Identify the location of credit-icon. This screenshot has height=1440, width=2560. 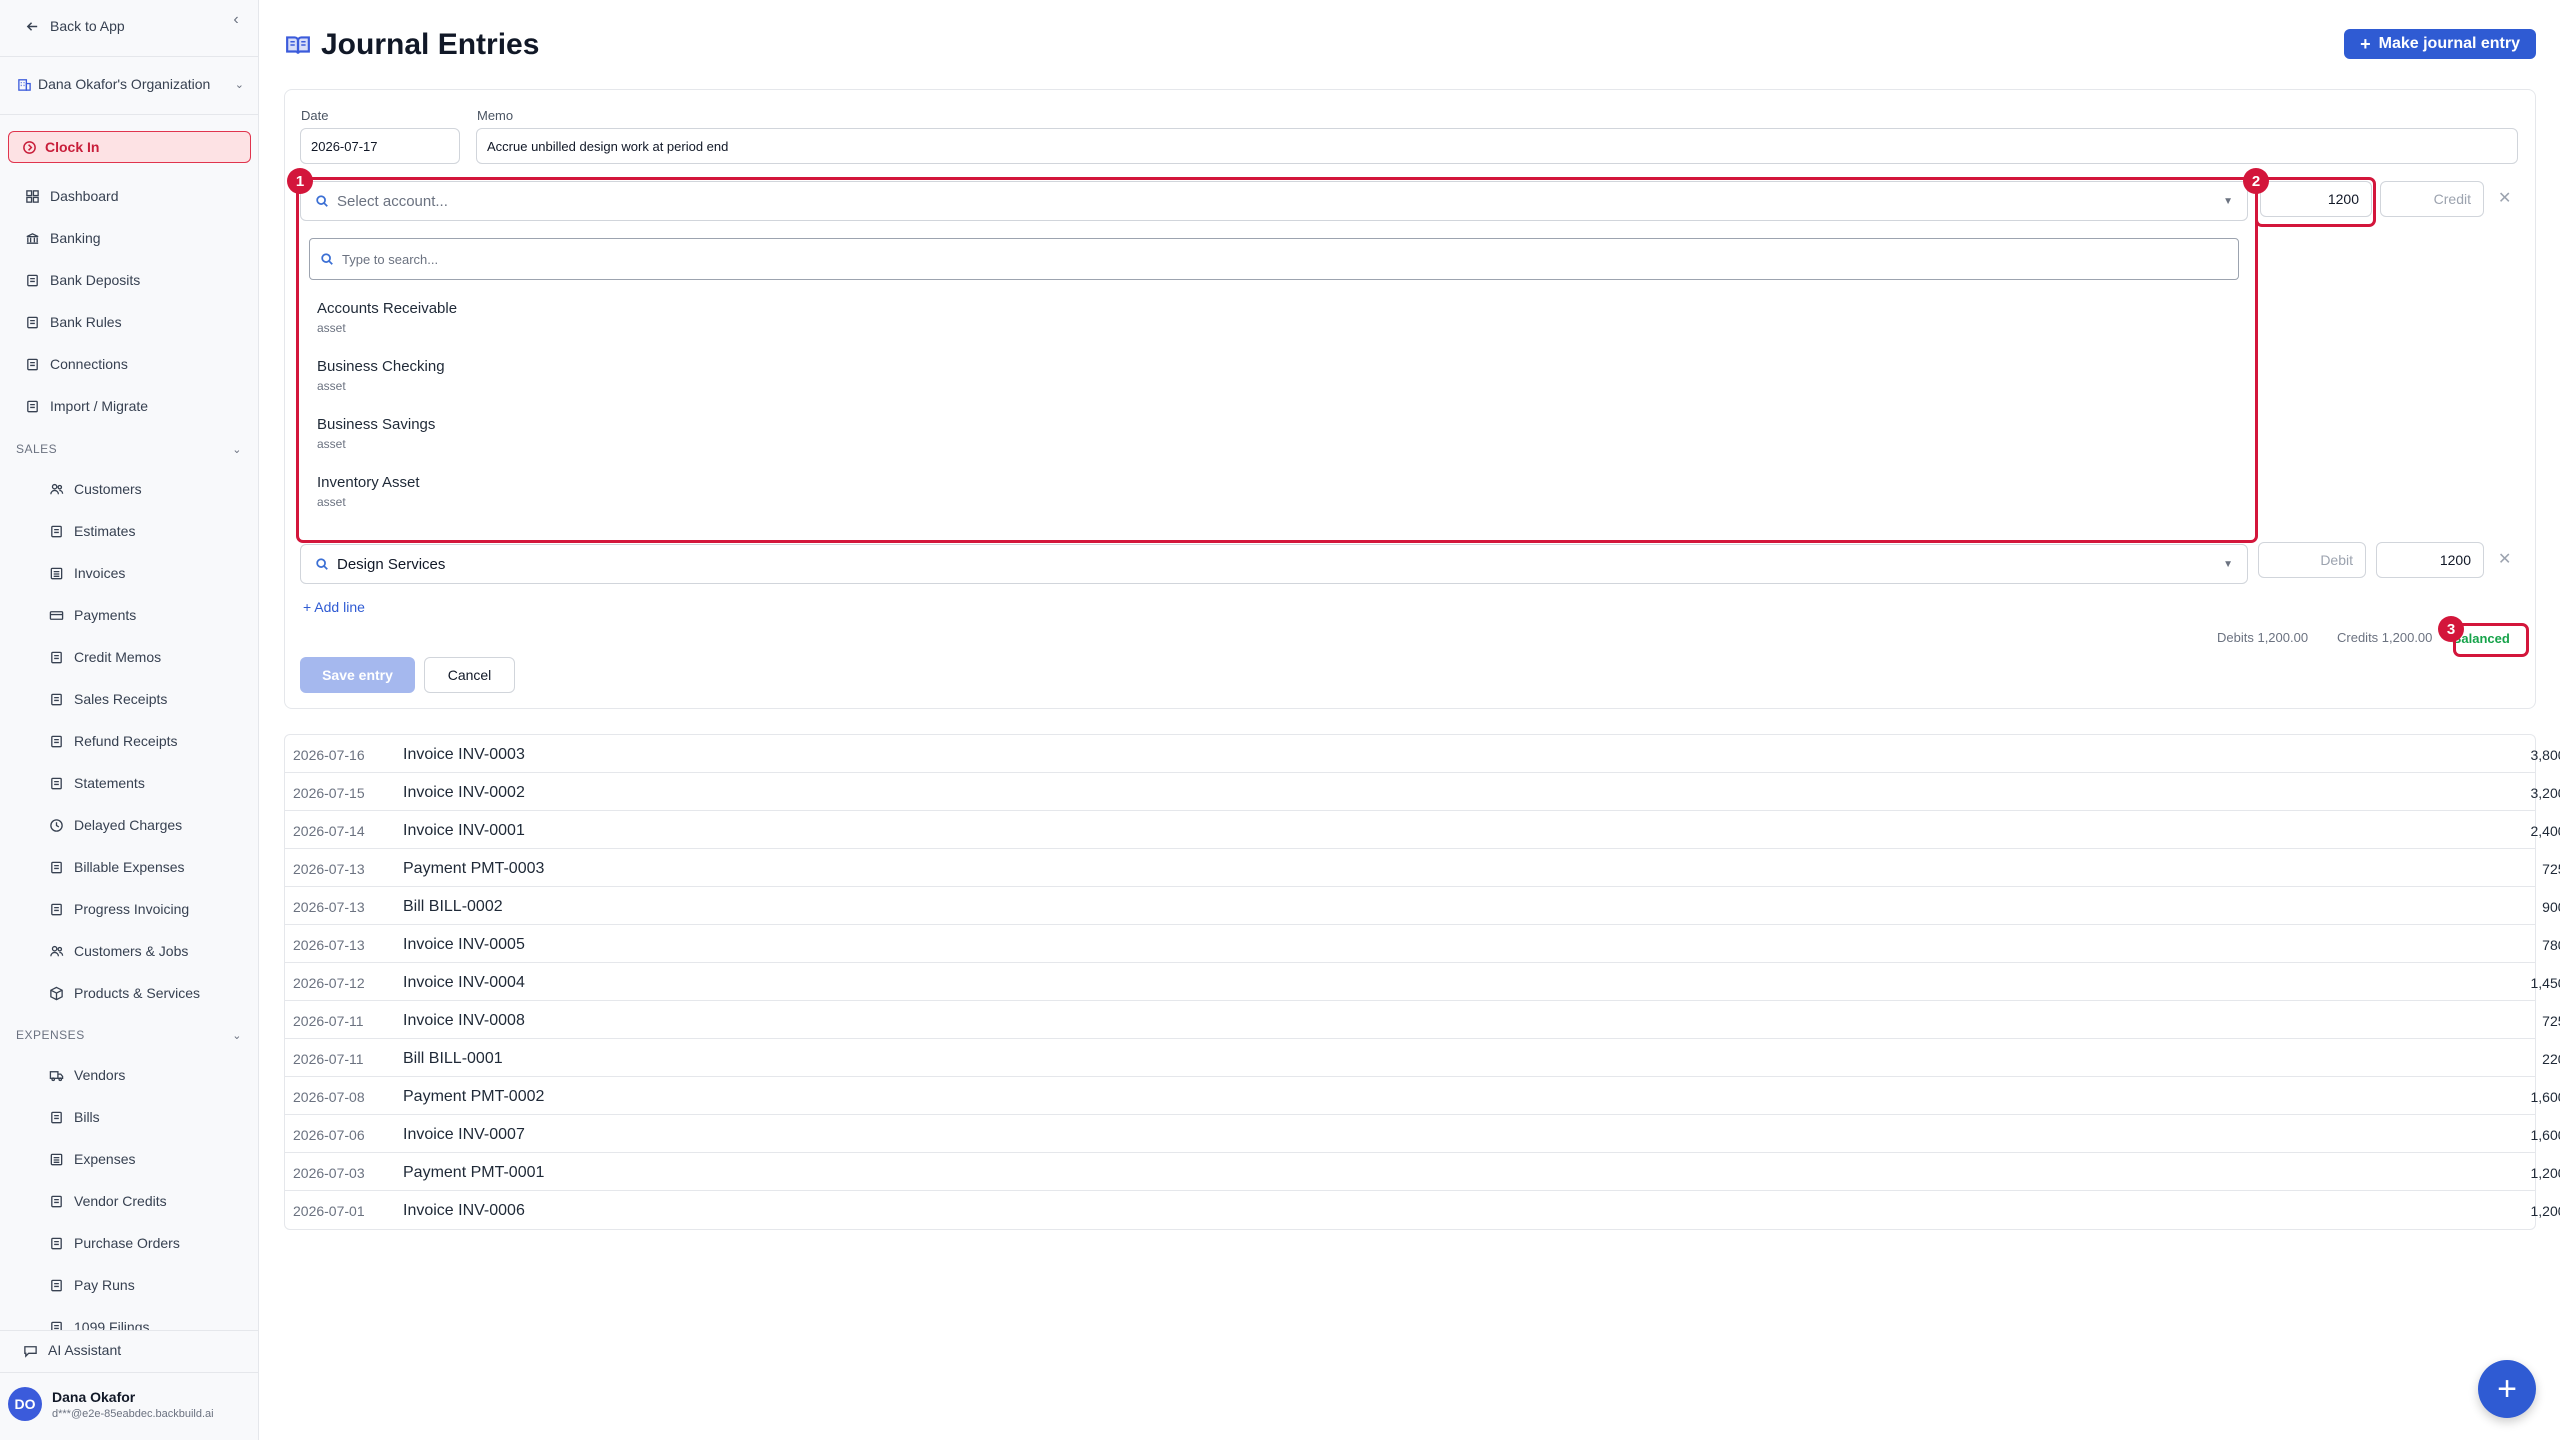
(56, 1201).